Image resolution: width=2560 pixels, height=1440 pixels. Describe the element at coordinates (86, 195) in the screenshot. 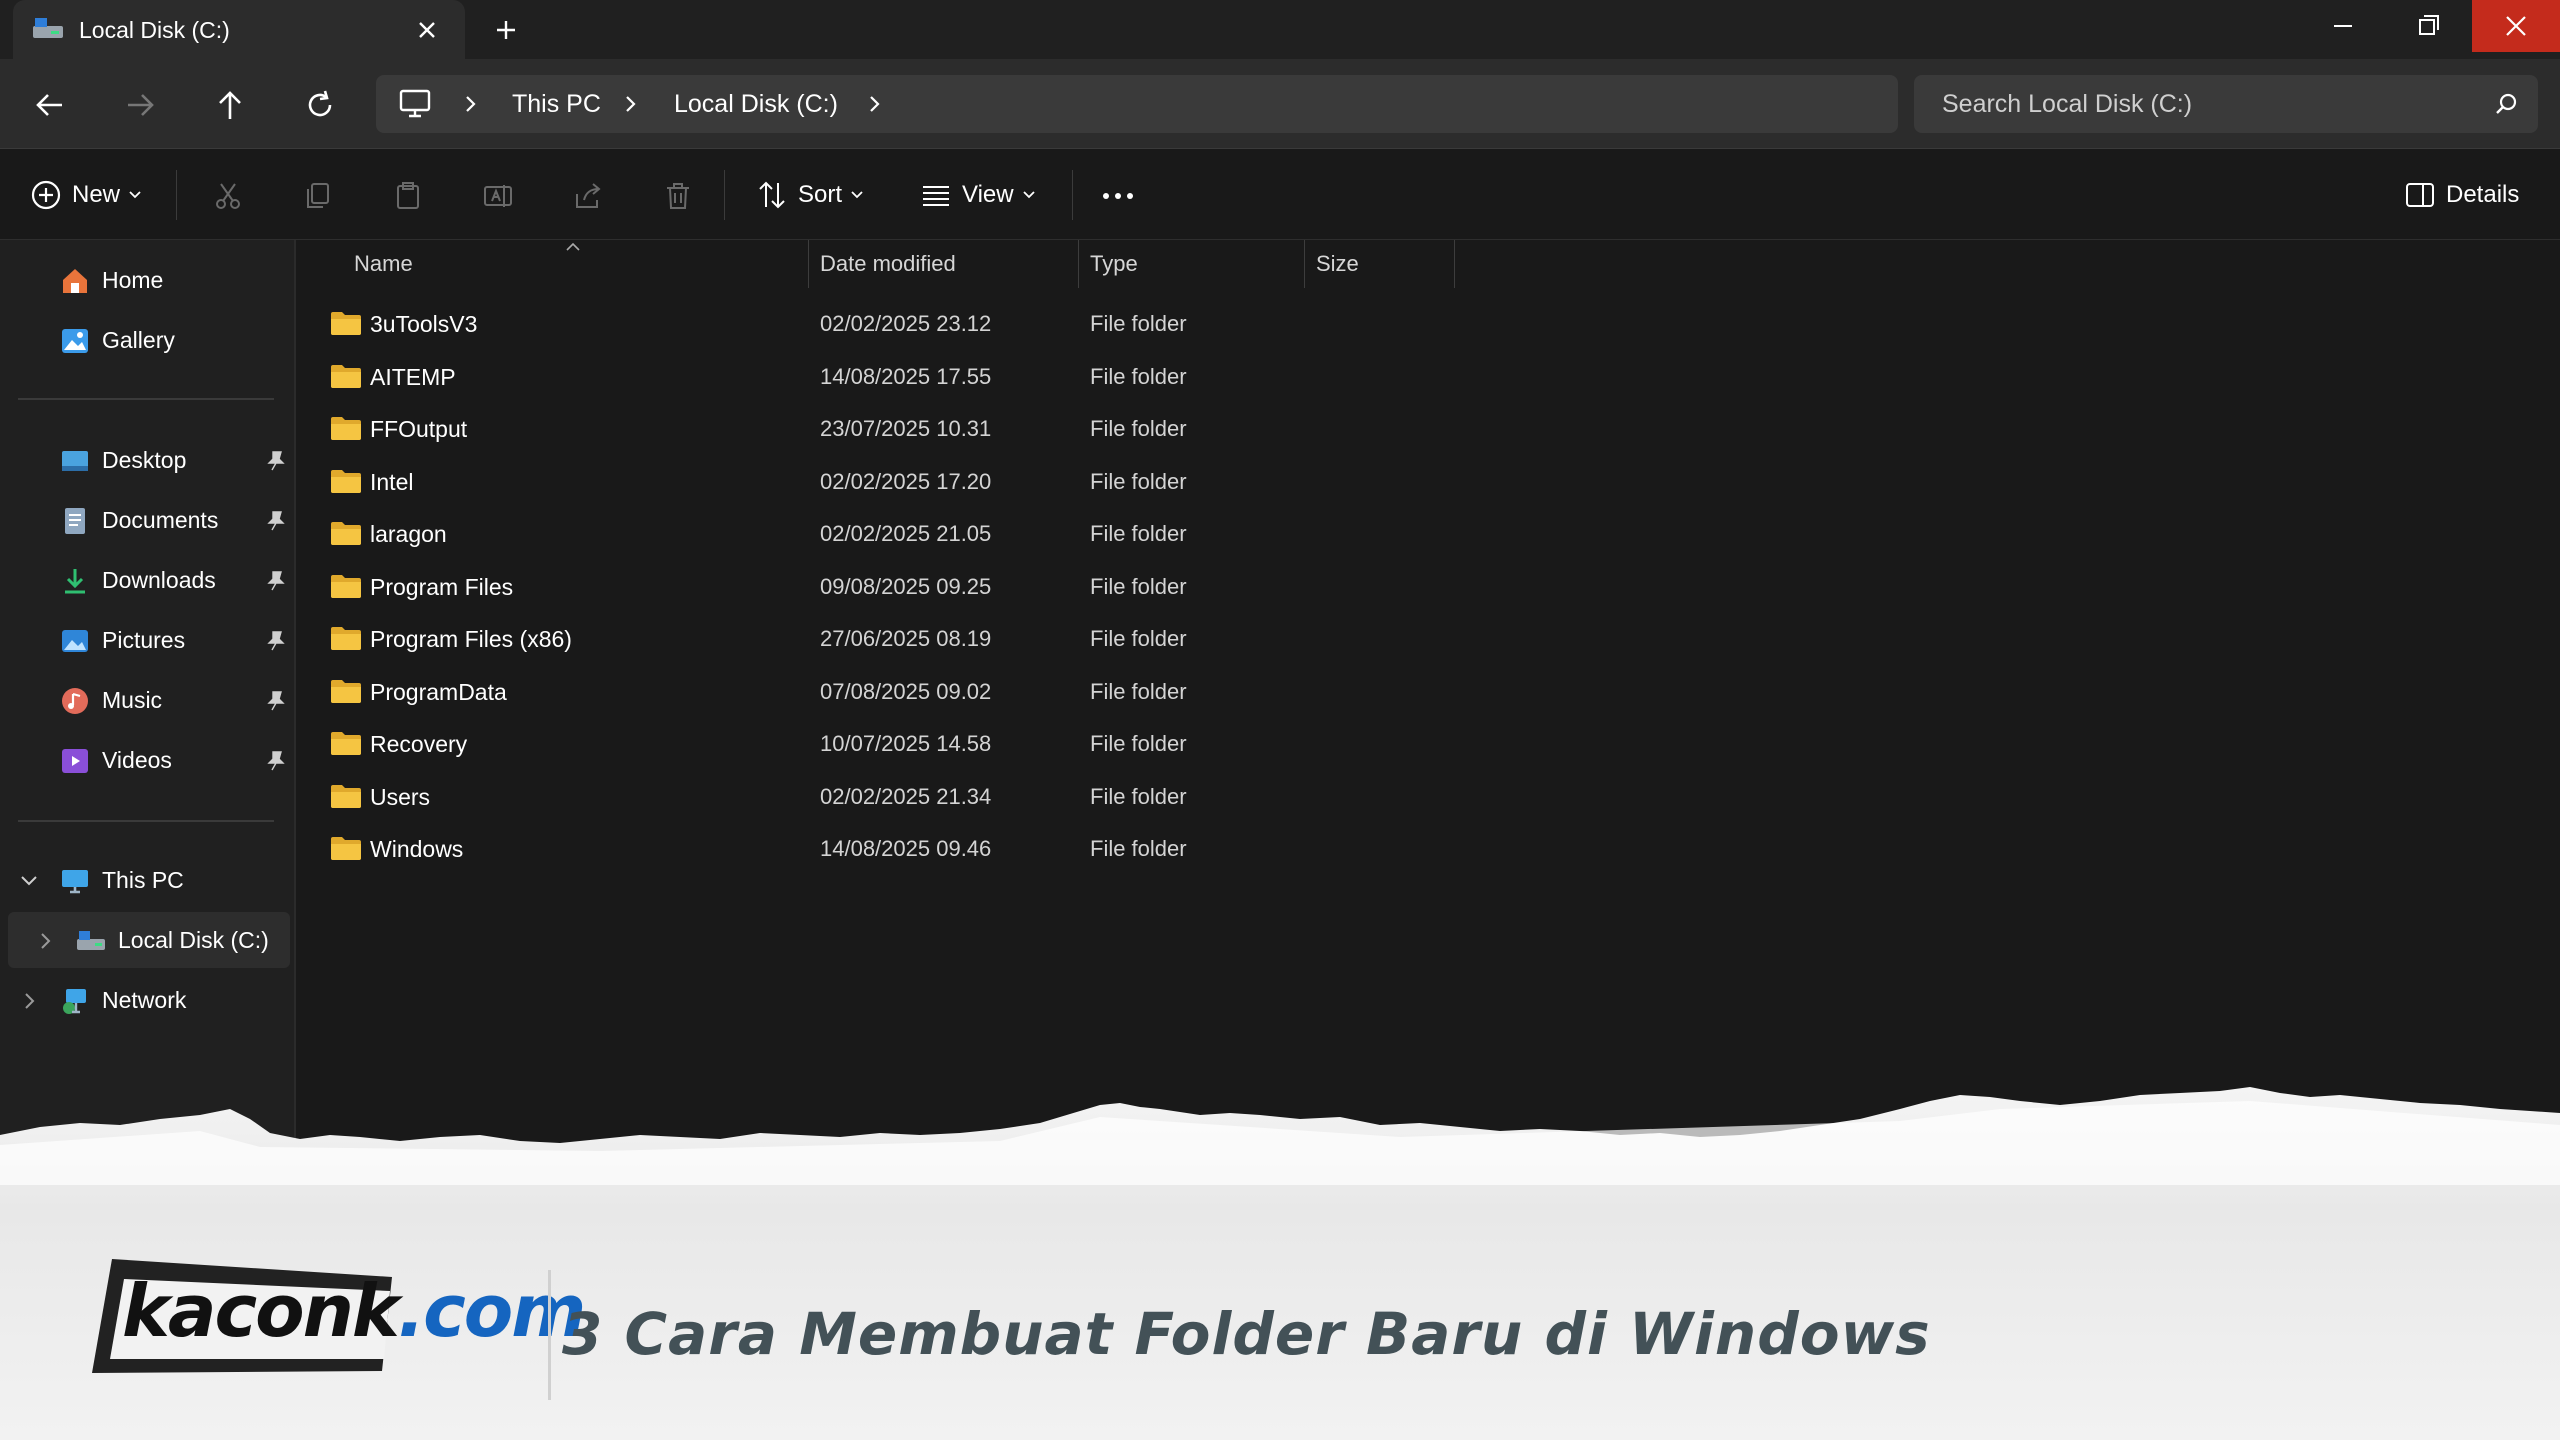

I see `new-button: New` at that location.